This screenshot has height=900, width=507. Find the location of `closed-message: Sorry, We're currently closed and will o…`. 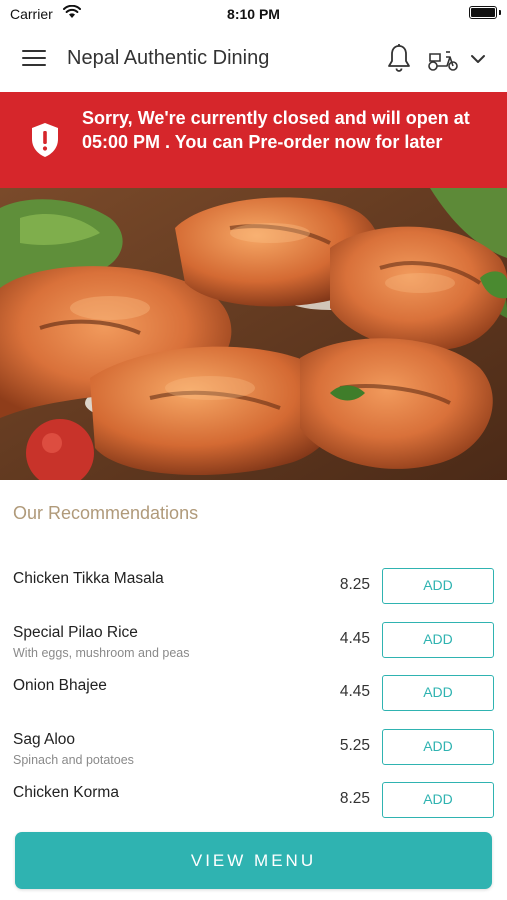

closed-message: Sorry, We're currently closed and will o… is located at coordinates (276, 130).